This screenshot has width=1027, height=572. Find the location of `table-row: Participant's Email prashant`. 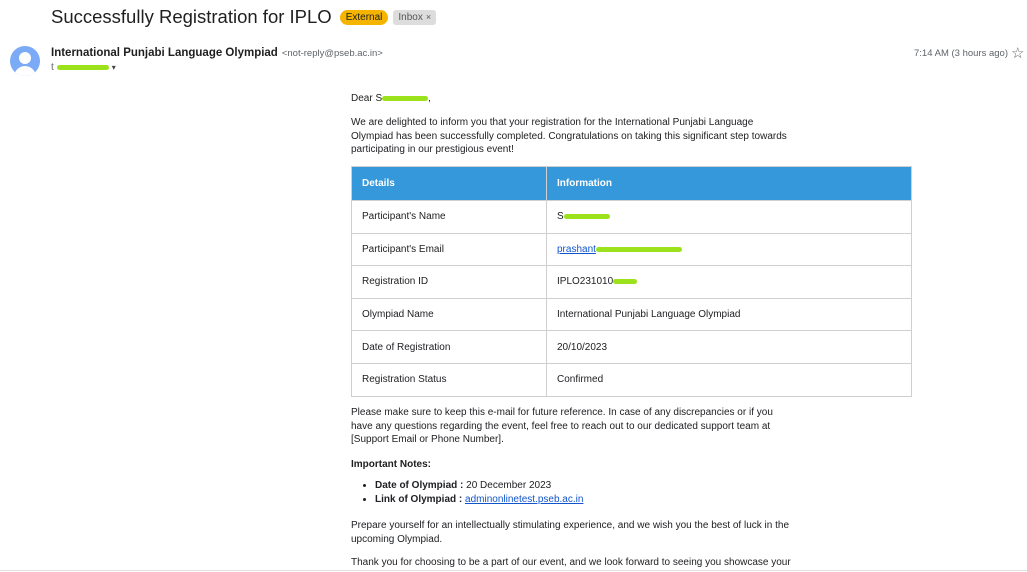

table-row: Participant's Email prashant is located at coordinates (631, 249).